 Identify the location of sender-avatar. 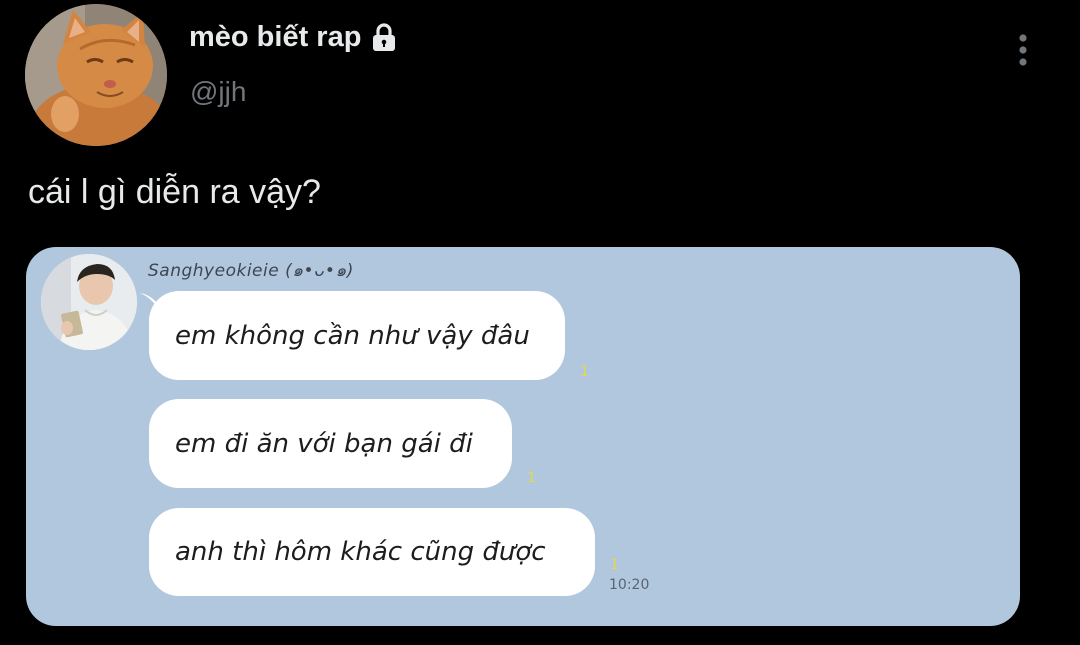
(89, 302).